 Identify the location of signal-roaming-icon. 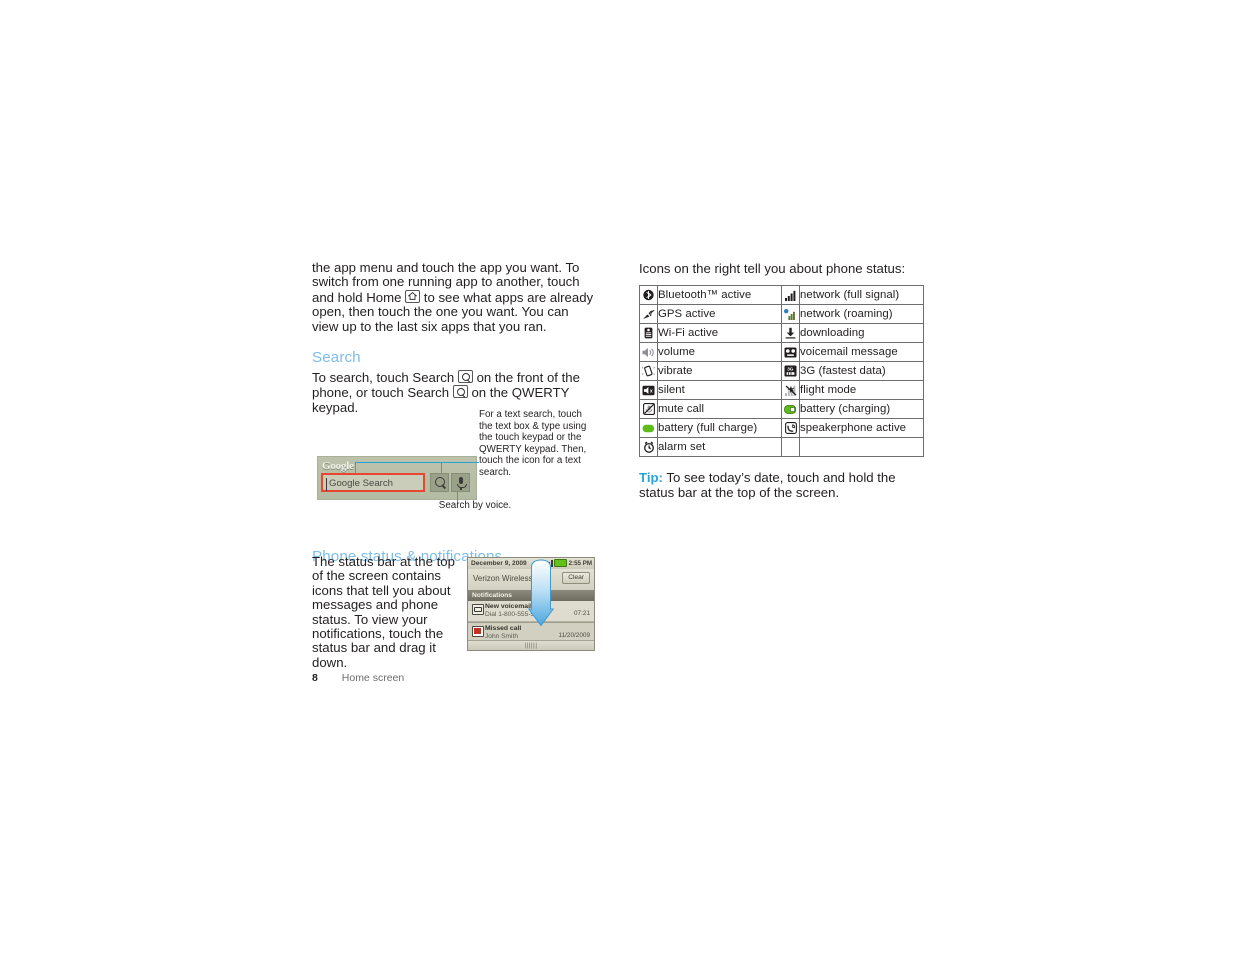
(790, 314).